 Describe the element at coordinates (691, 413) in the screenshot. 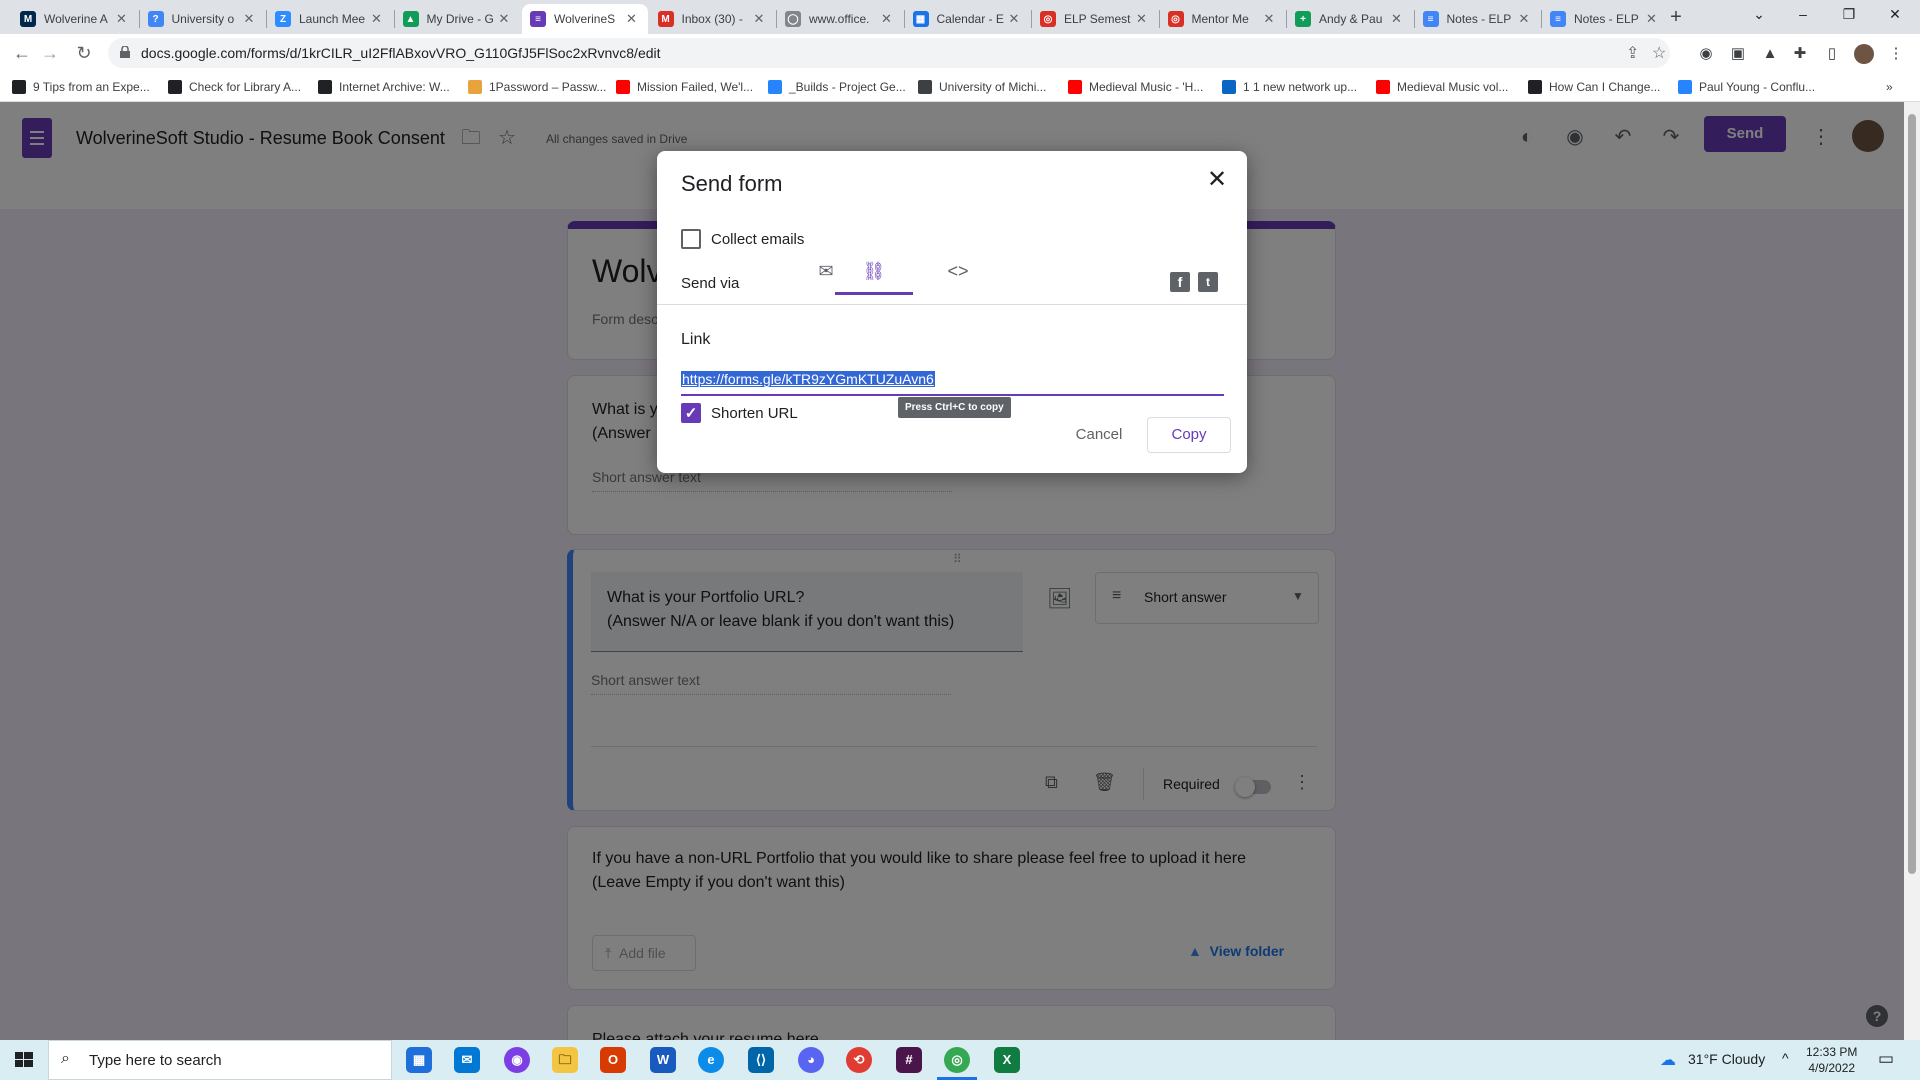

I see `shorten-url-checkbox: ✓` at that location.